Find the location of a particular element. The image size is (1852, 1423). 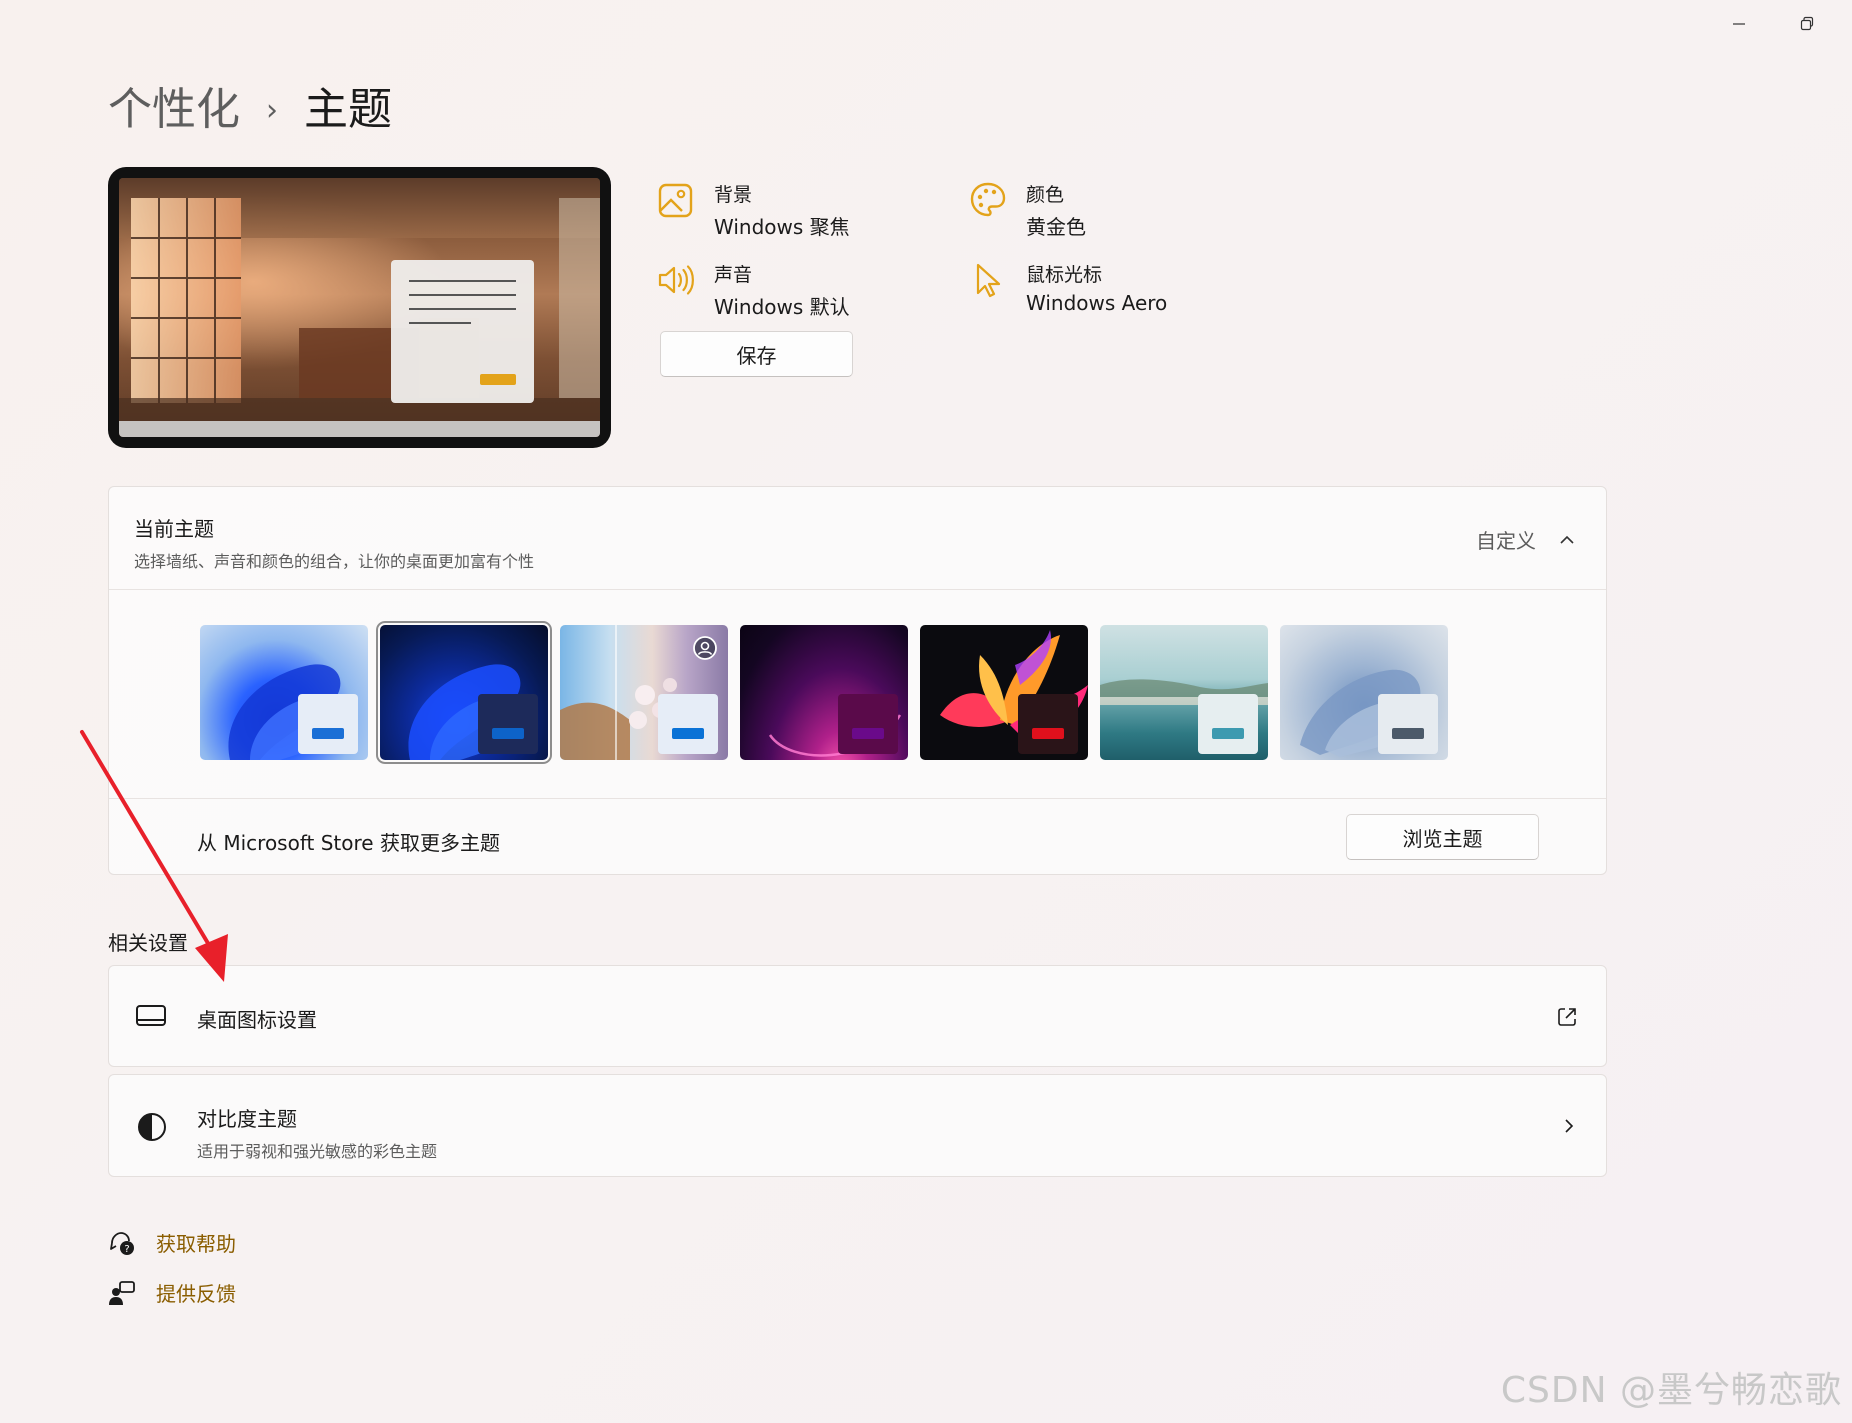

minimize-button is located at coordinates (1739, 24).